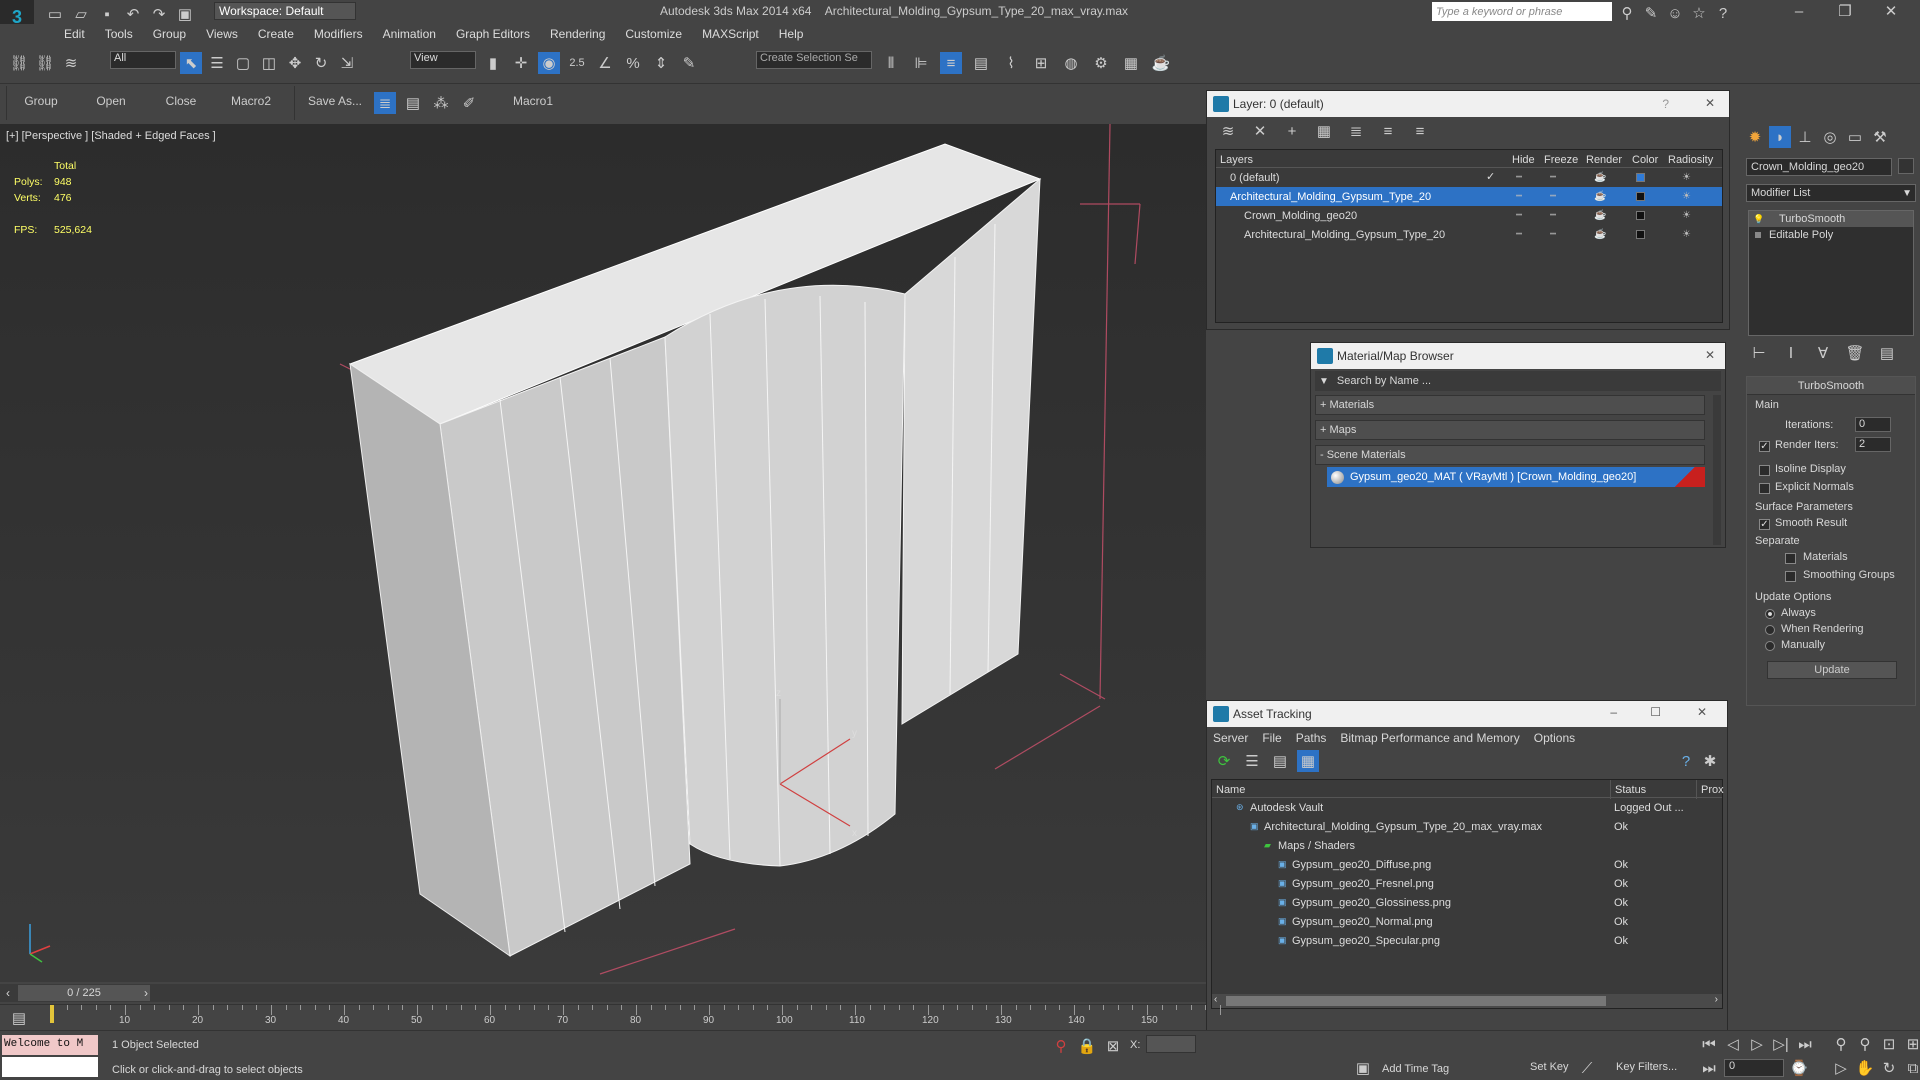  Describe the element at coordinates (1841, 1068) in the screenshot. I see `field-of-view-icon: ▷` at that location.